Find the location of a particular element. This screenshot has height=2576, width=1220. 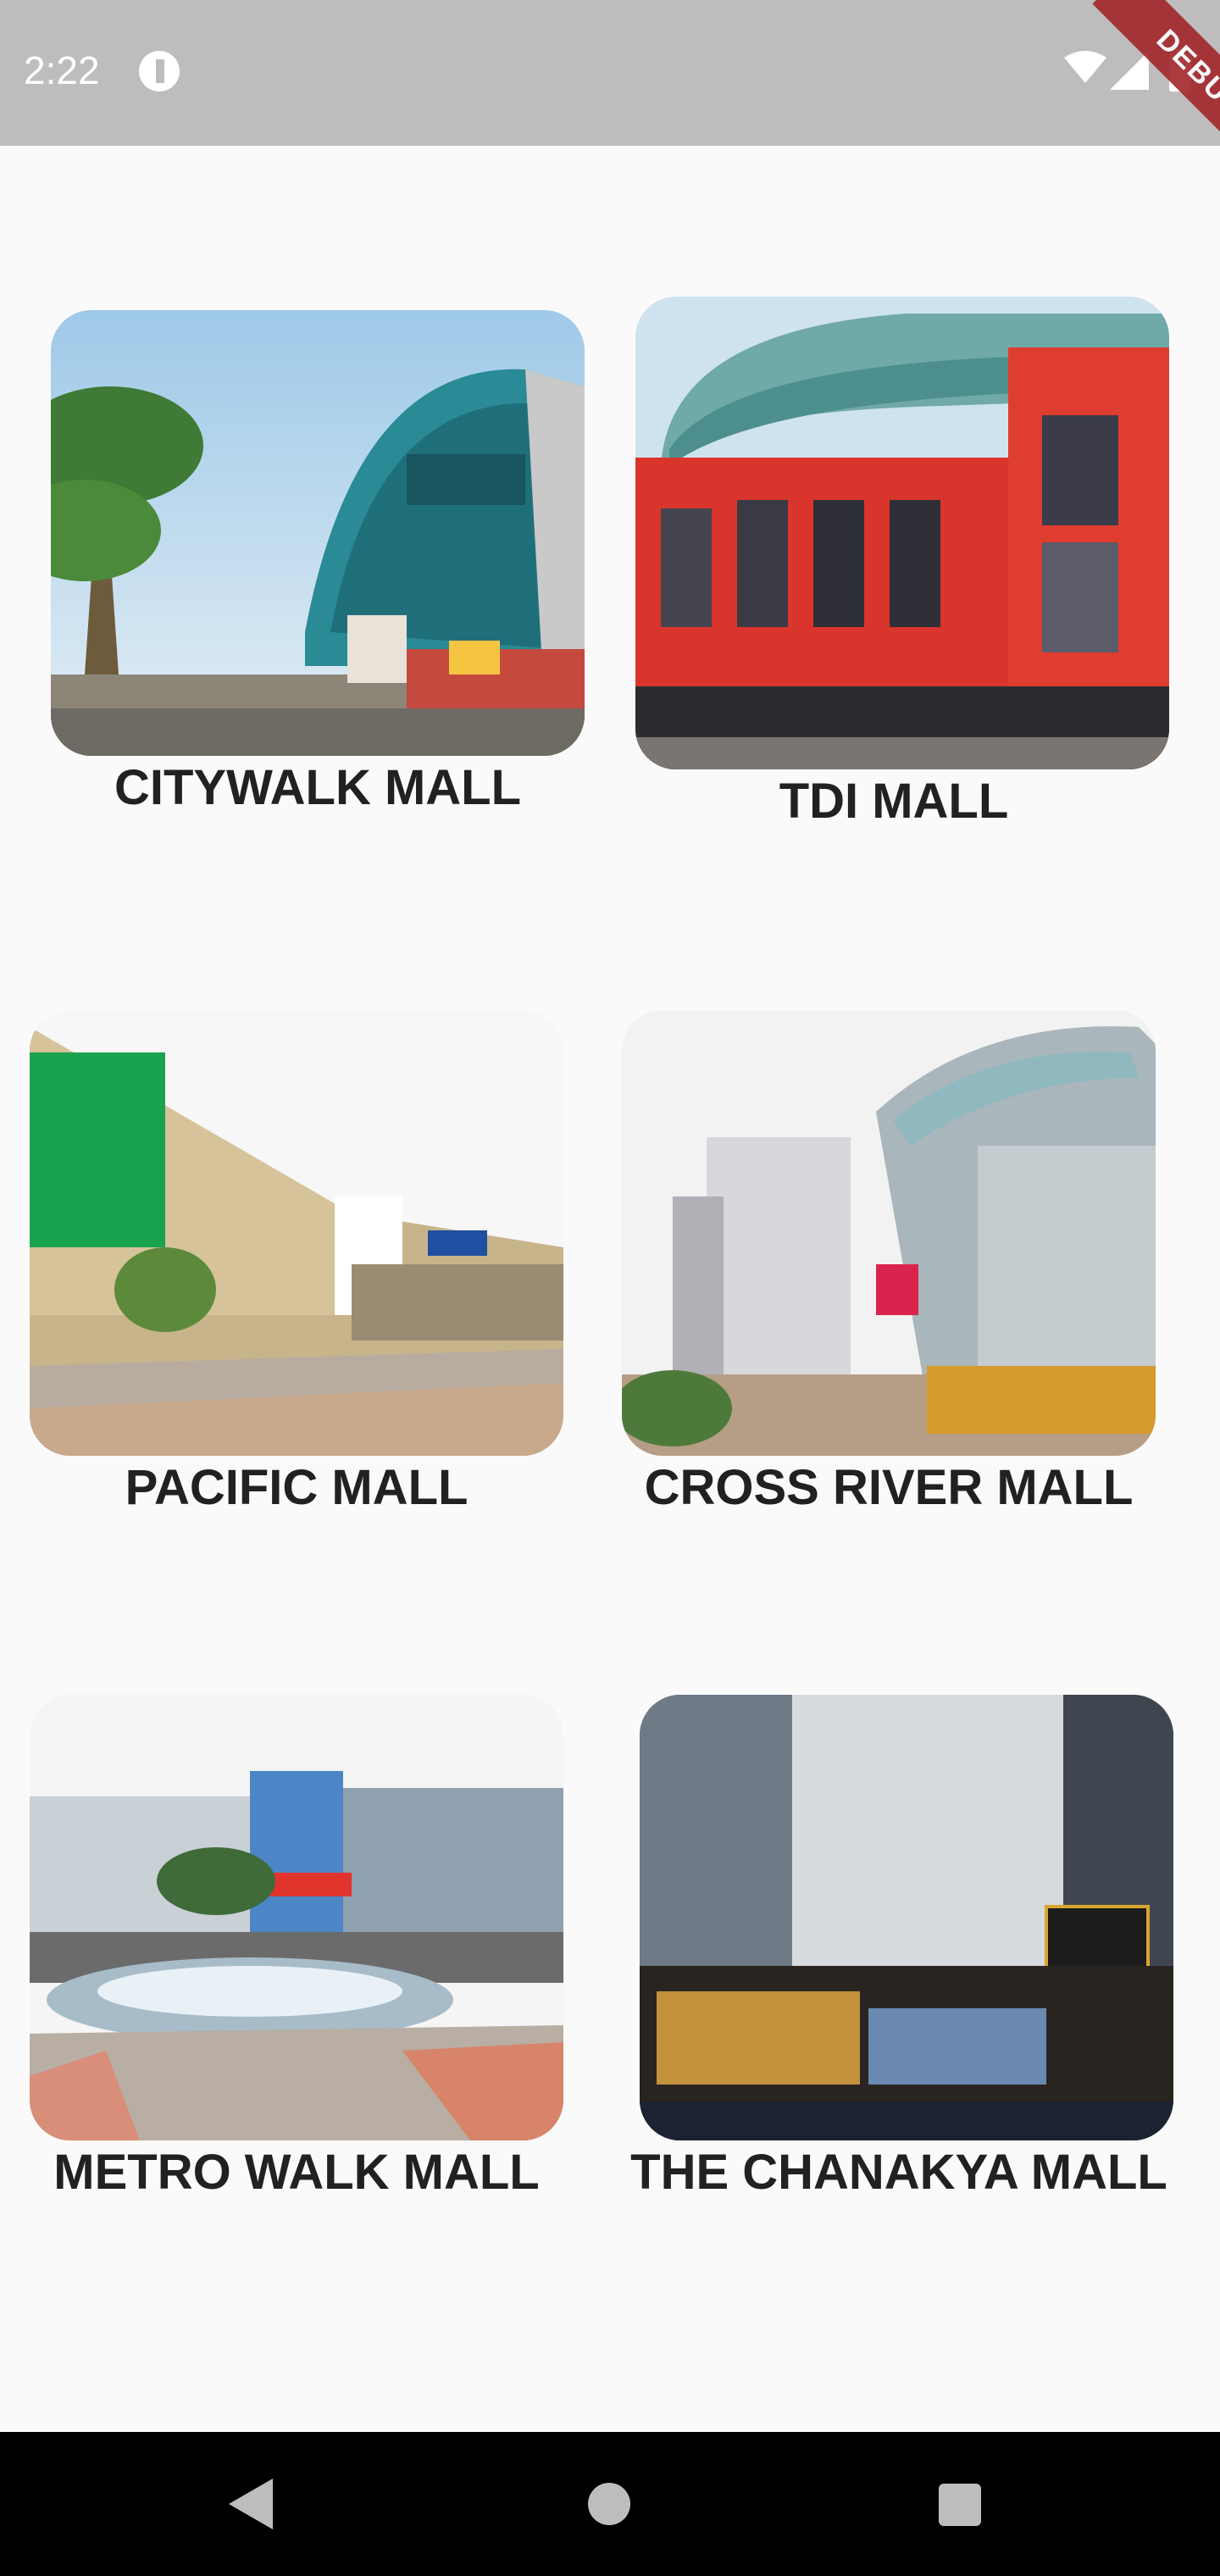

navigation-bar is located at coordinates (610, 2504).